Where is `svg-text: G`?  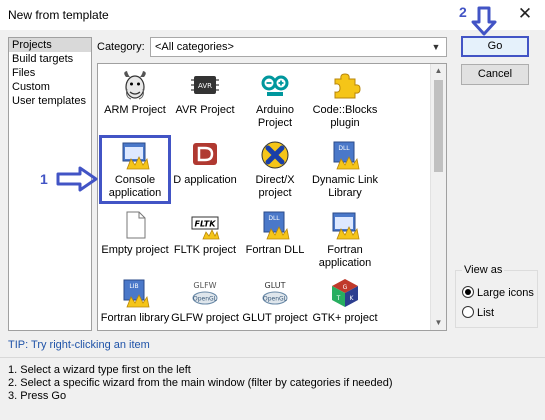 svg-text: G is located at coordinates (345, 287).